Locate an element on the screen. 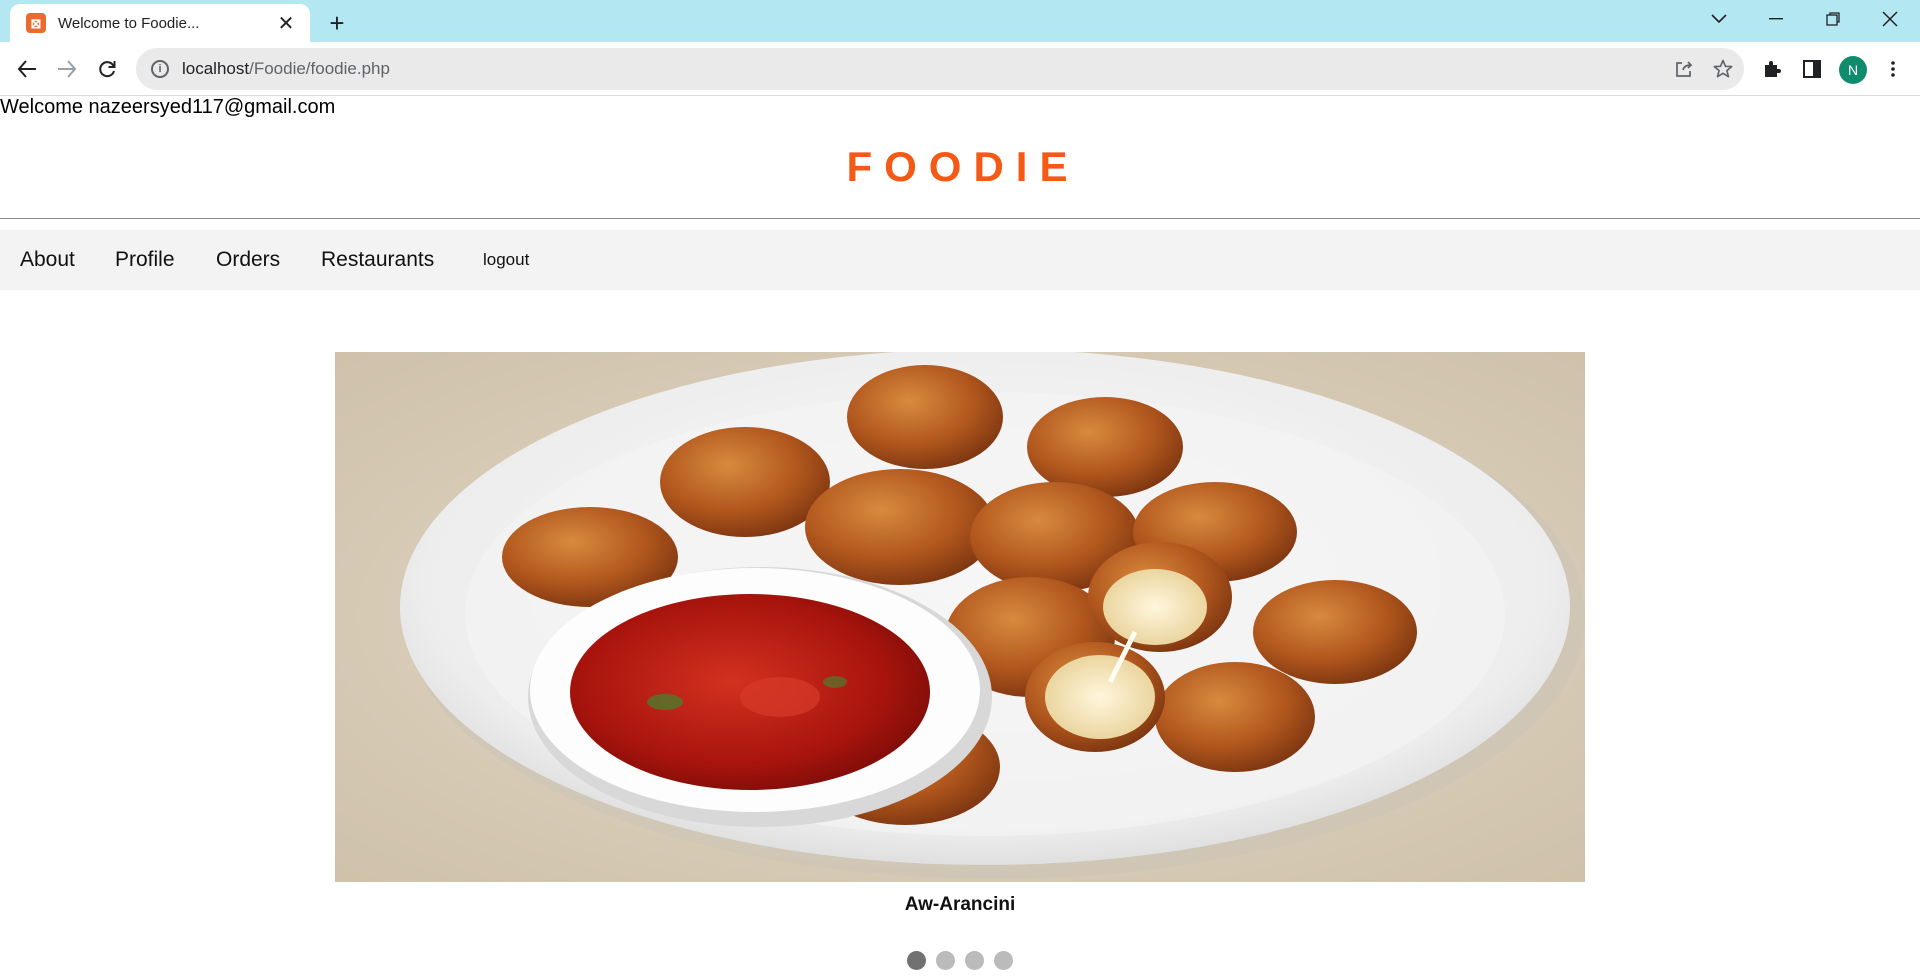 This screenshot has width=1920, height=978. minimize-icon is located at coordinates (1776, 19).